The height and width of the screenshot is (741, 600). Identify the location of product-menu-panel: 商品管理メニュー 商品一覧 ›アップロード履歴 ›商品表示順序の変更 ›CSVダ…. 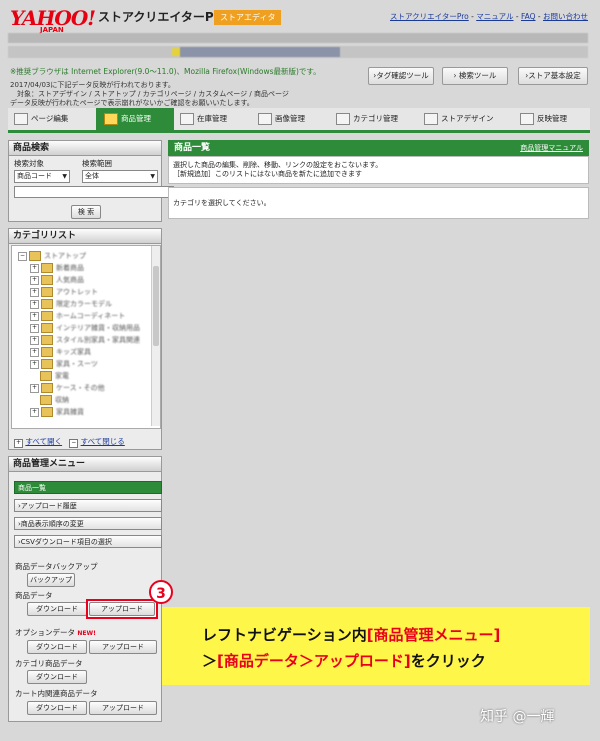
(85, 589).